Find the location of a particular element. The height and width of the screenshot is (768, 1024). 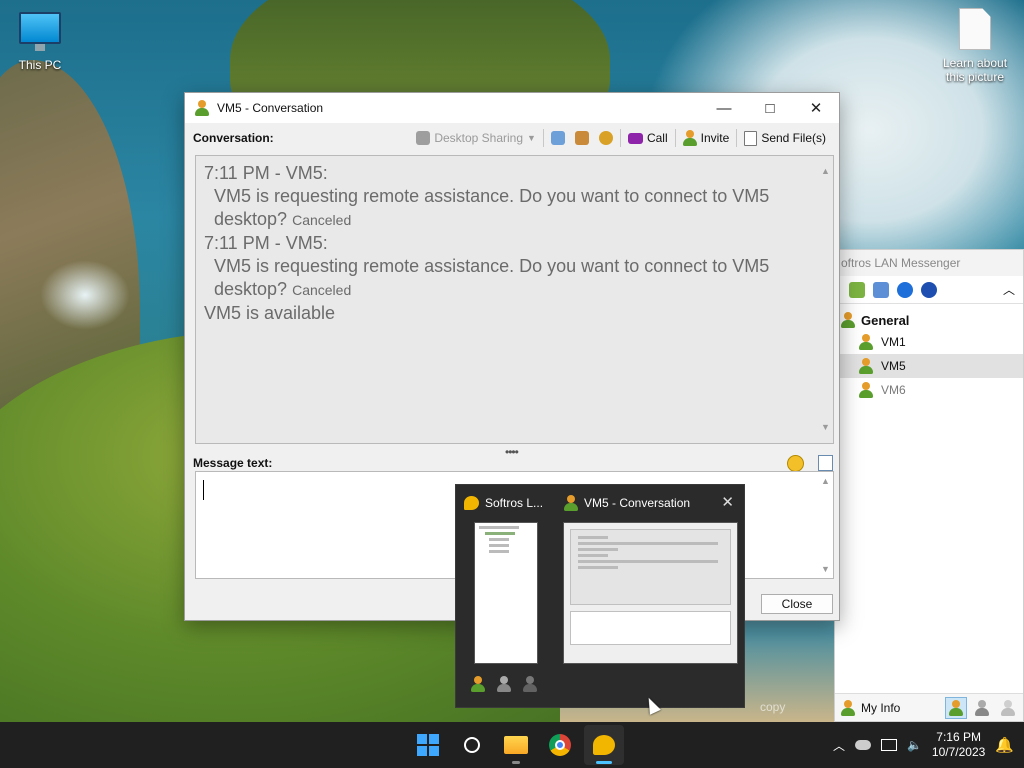

file-explorer-button is located at coordinates (516, 745).